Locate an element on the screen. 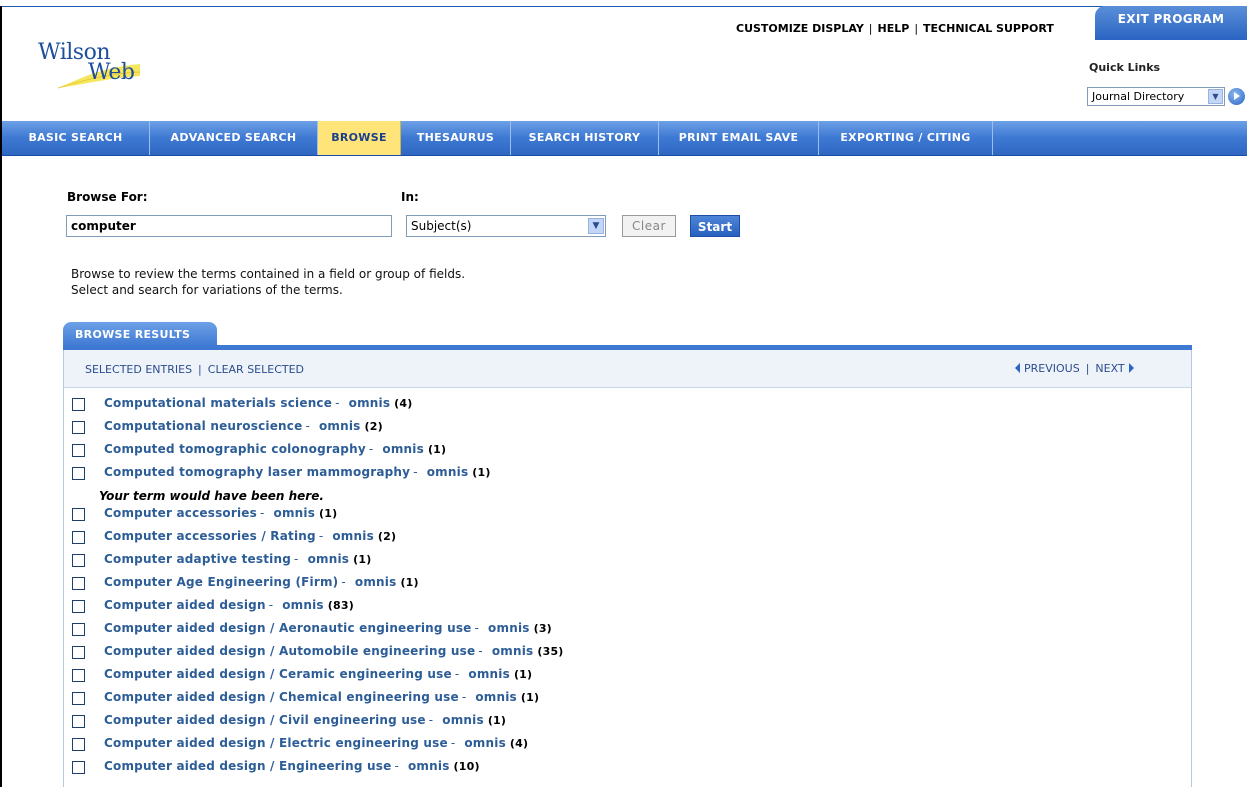  tab-basic-search: BASIC SEARCH is located at coordinates (76, 138).